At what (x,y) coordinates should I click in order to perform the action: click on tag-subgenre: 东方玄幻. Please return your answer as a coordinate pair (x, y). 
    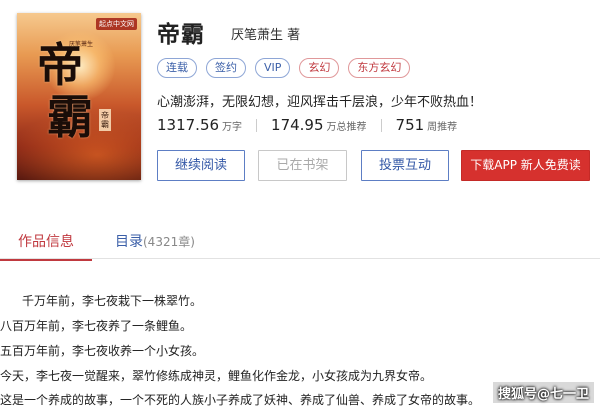
    Looking at the image, I should click on (379, 68).